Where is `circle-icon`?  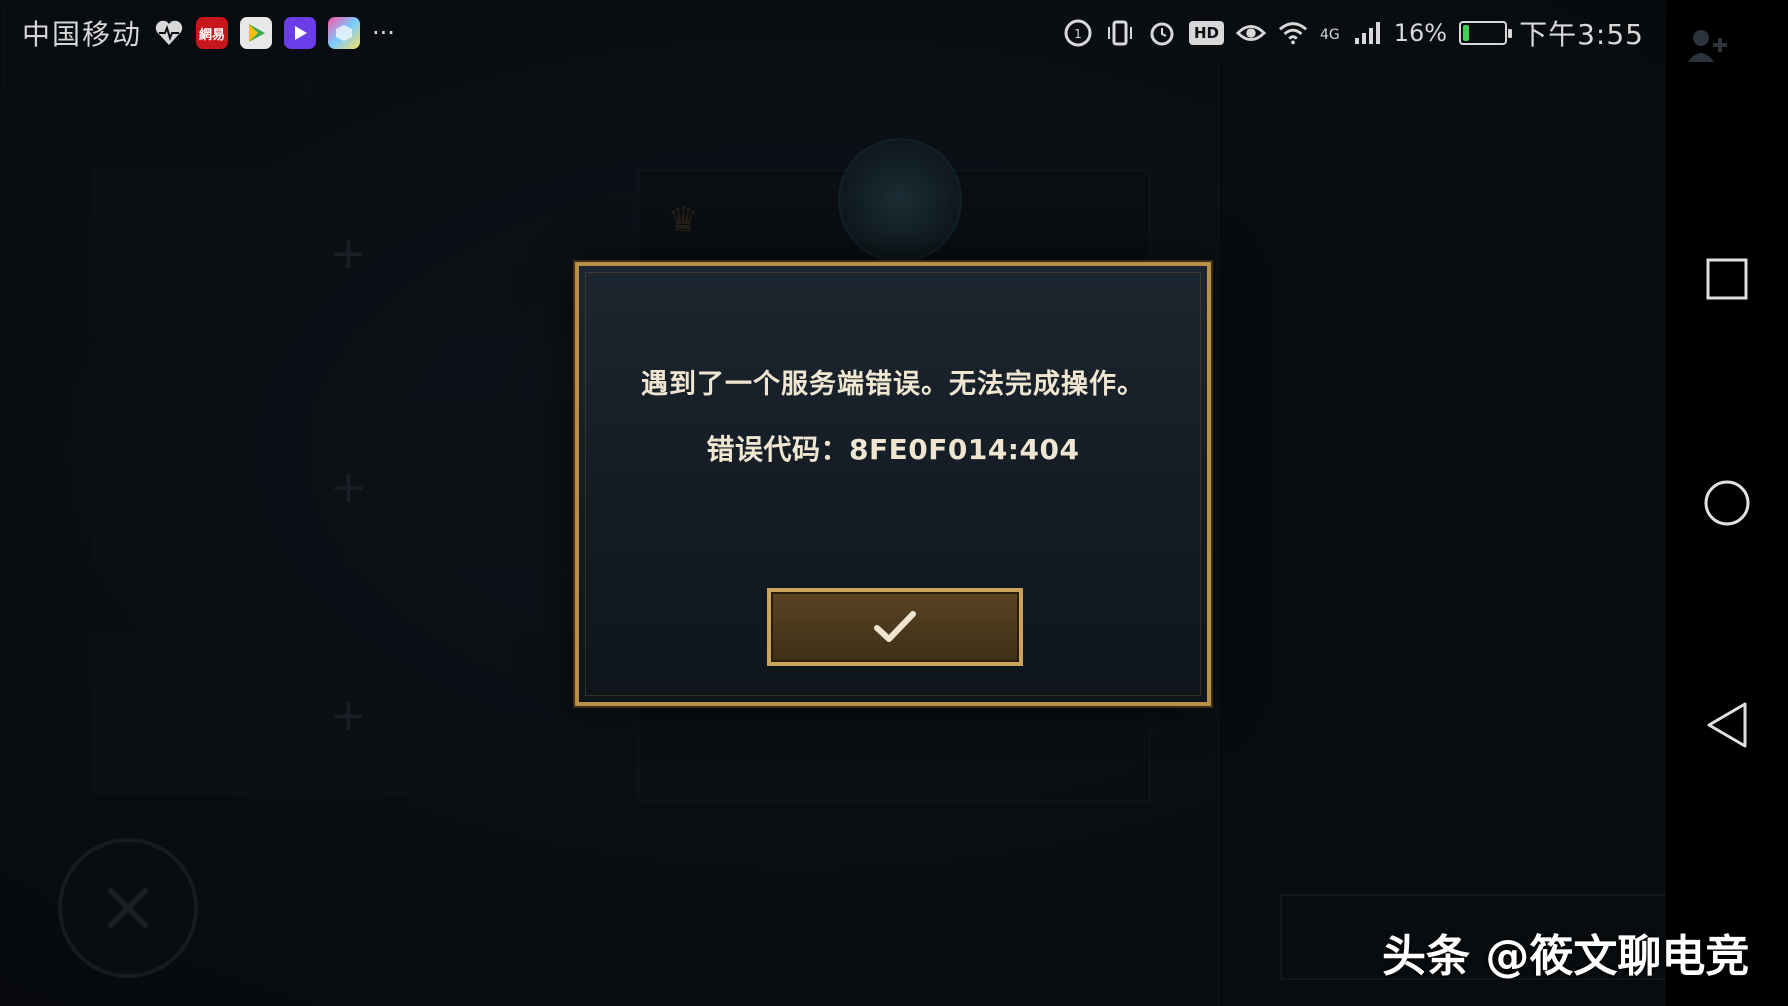 circle-icon is located at coordinates (1727, 503).